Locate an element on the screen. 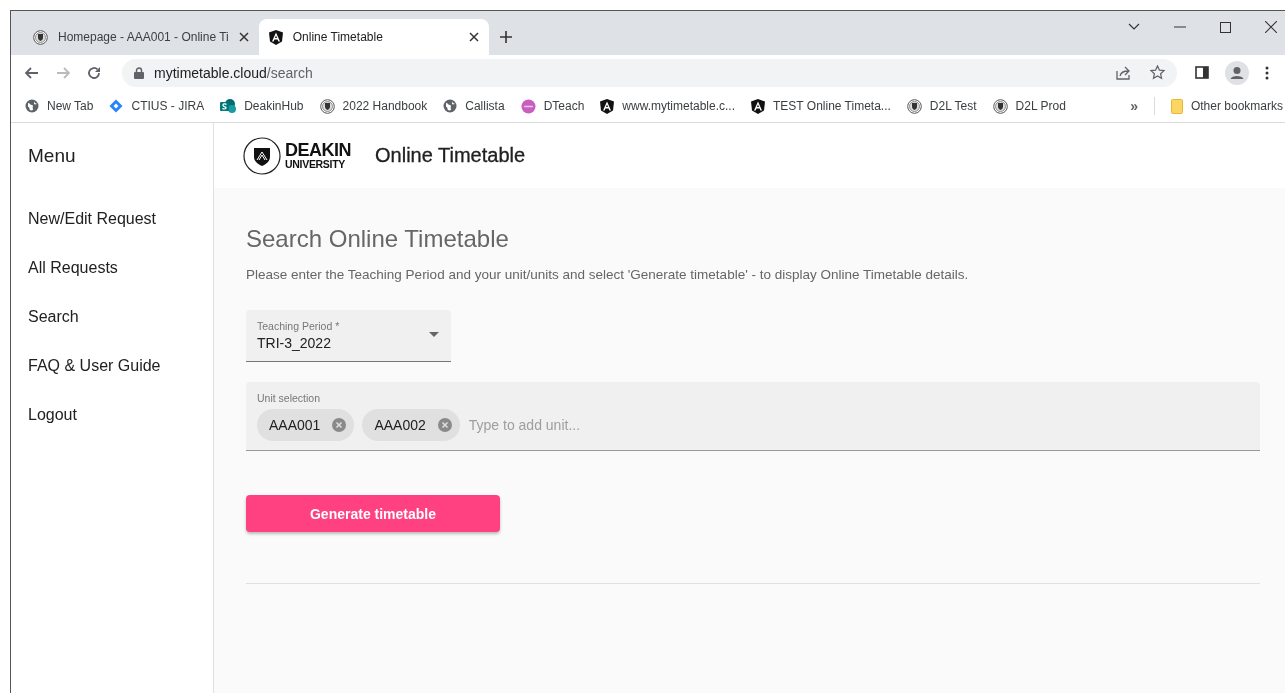 The height and width of the screenshot is (693, 1285). app-title: Online Timetable is located at coordinates (450, 155).